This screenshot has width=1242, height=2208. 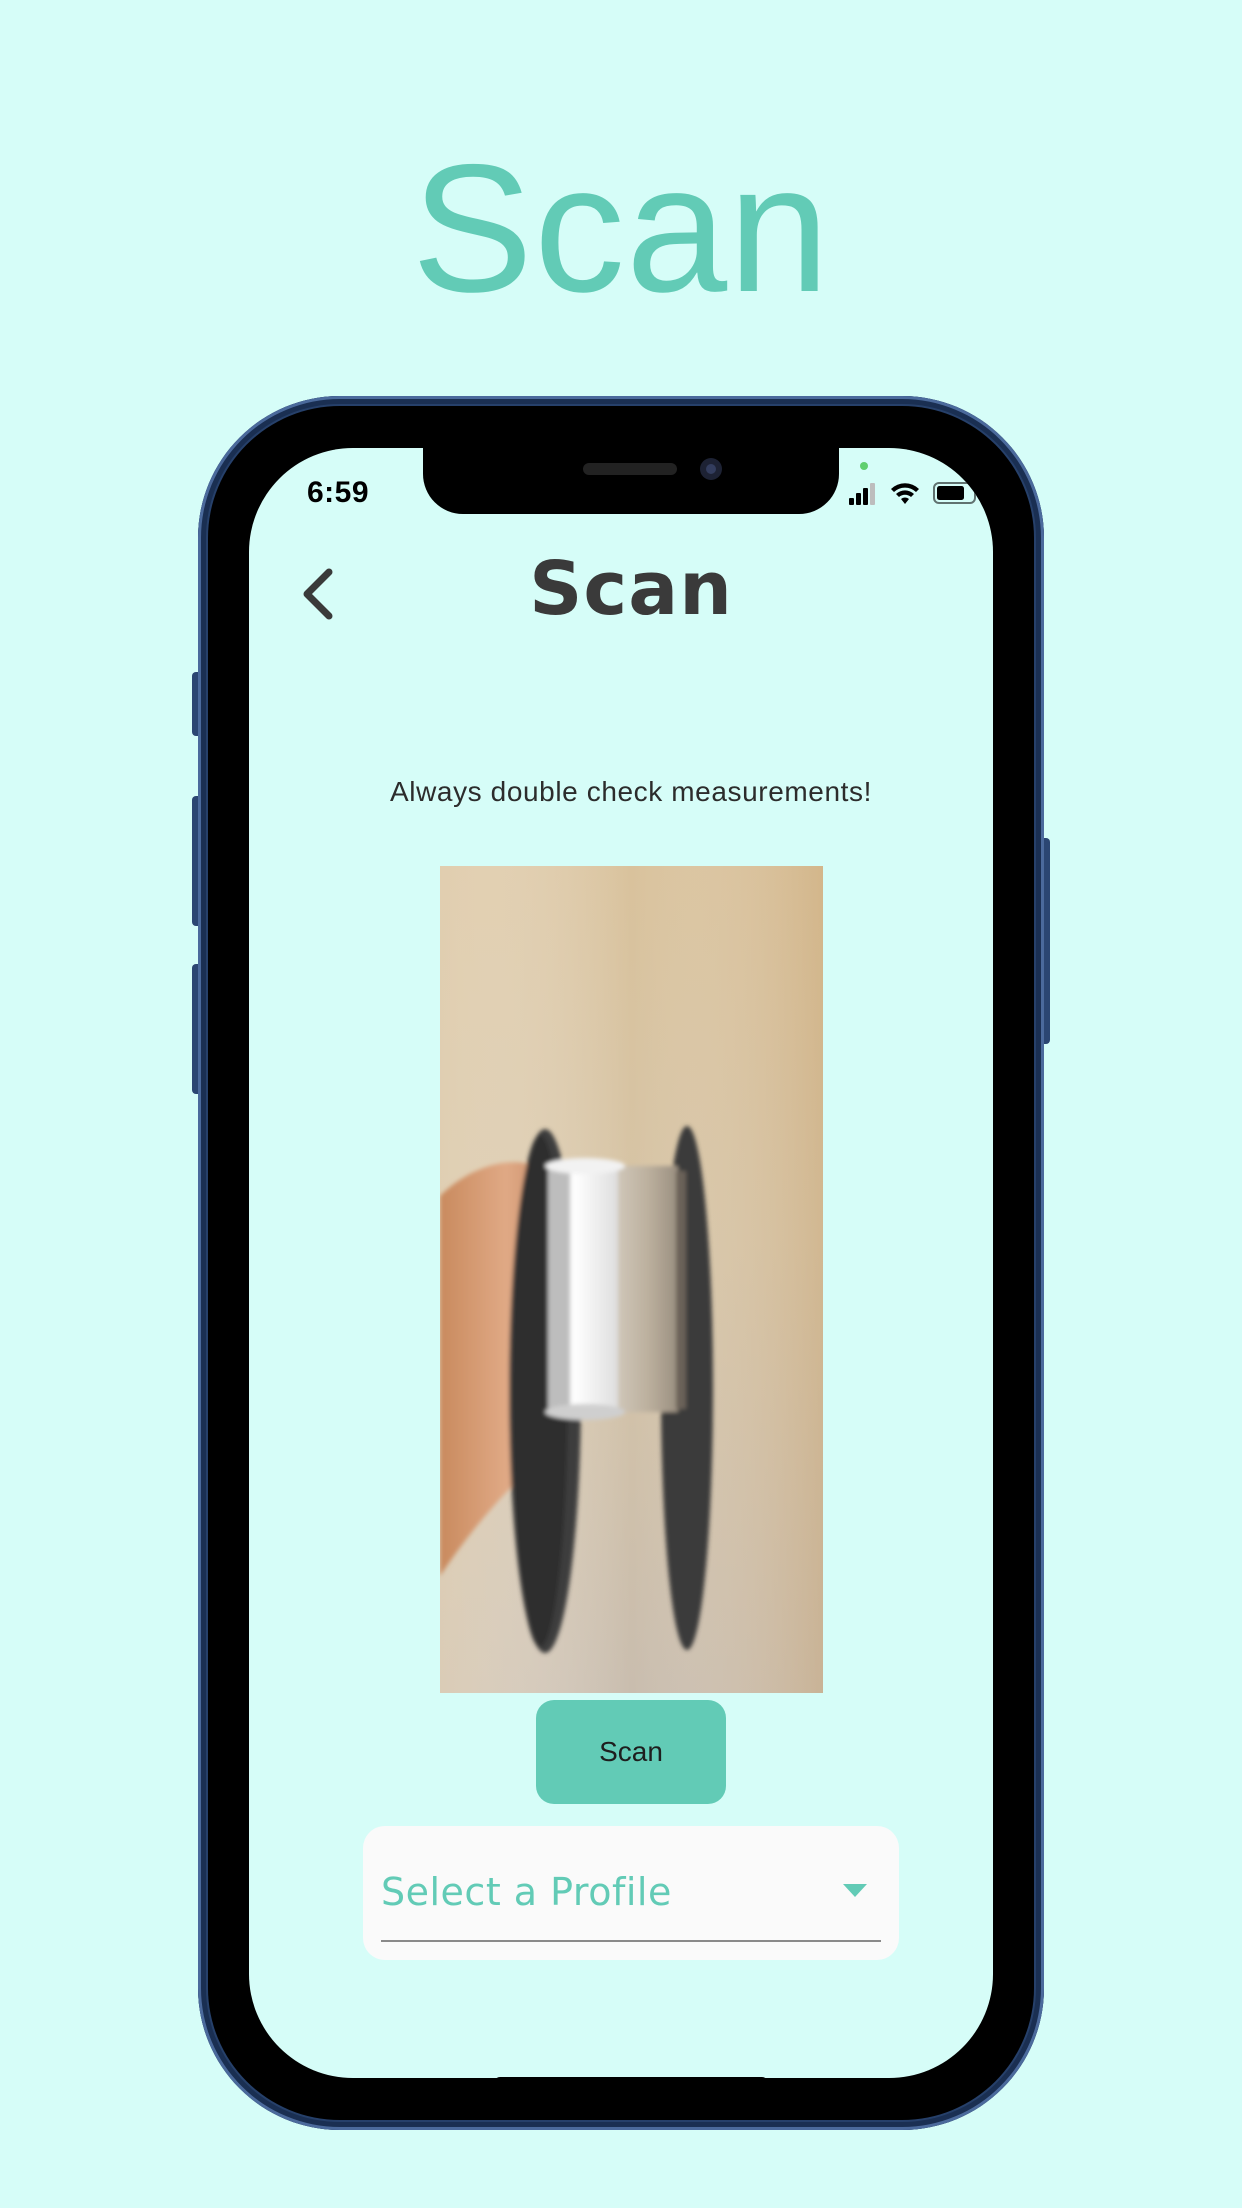 I want to click on front-camera, so click(x=711, y=469).